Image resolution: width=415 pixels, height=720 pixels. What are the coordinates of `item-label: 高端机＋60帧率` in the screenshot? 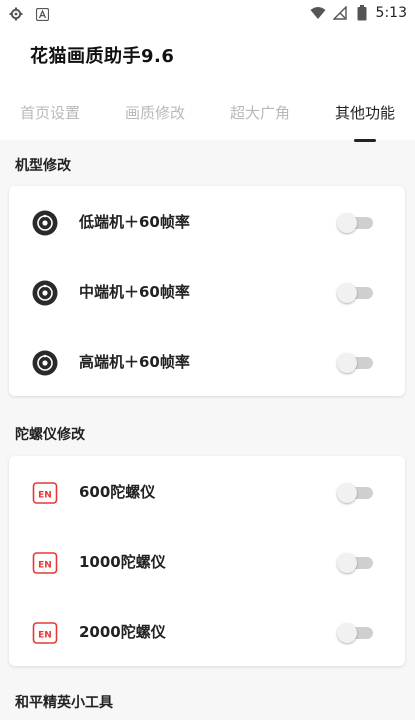 It's located at (134, 362).